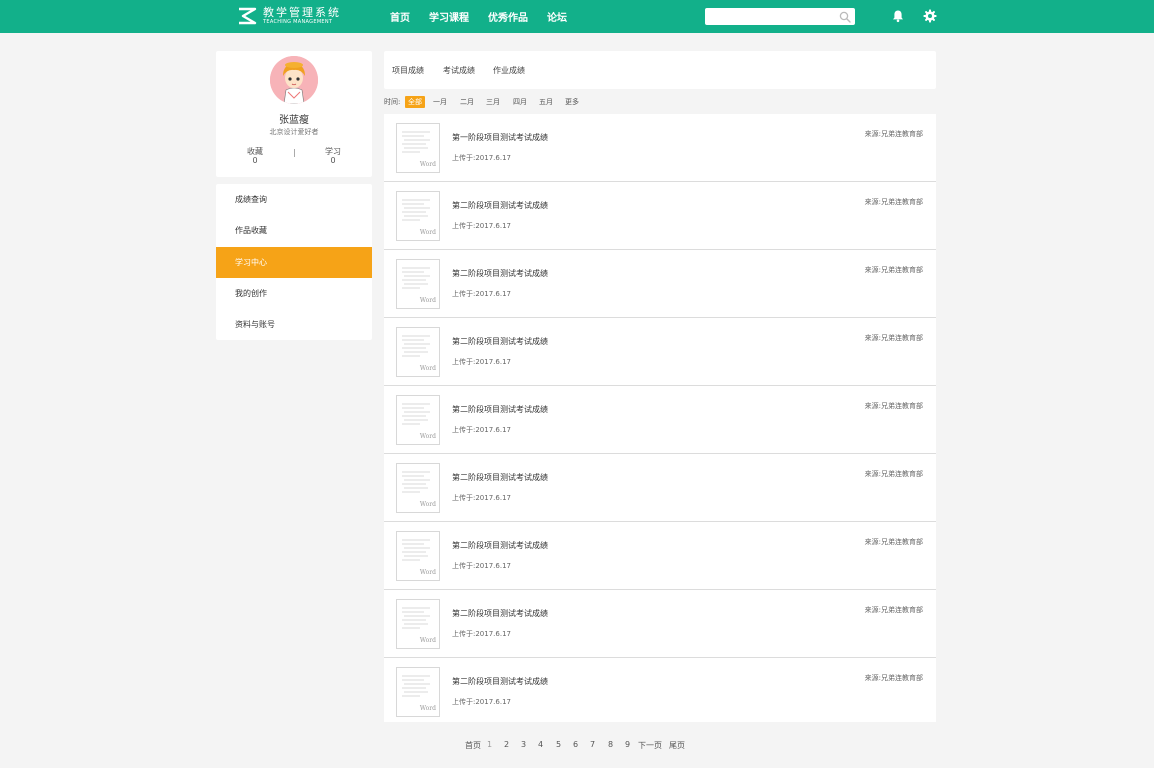 Image resolution: width=1154 pixels, height=768 pixels. Describe the element at coordinates (493, 102) in the screenshot. I see `filter-mar: 三月` at that location.